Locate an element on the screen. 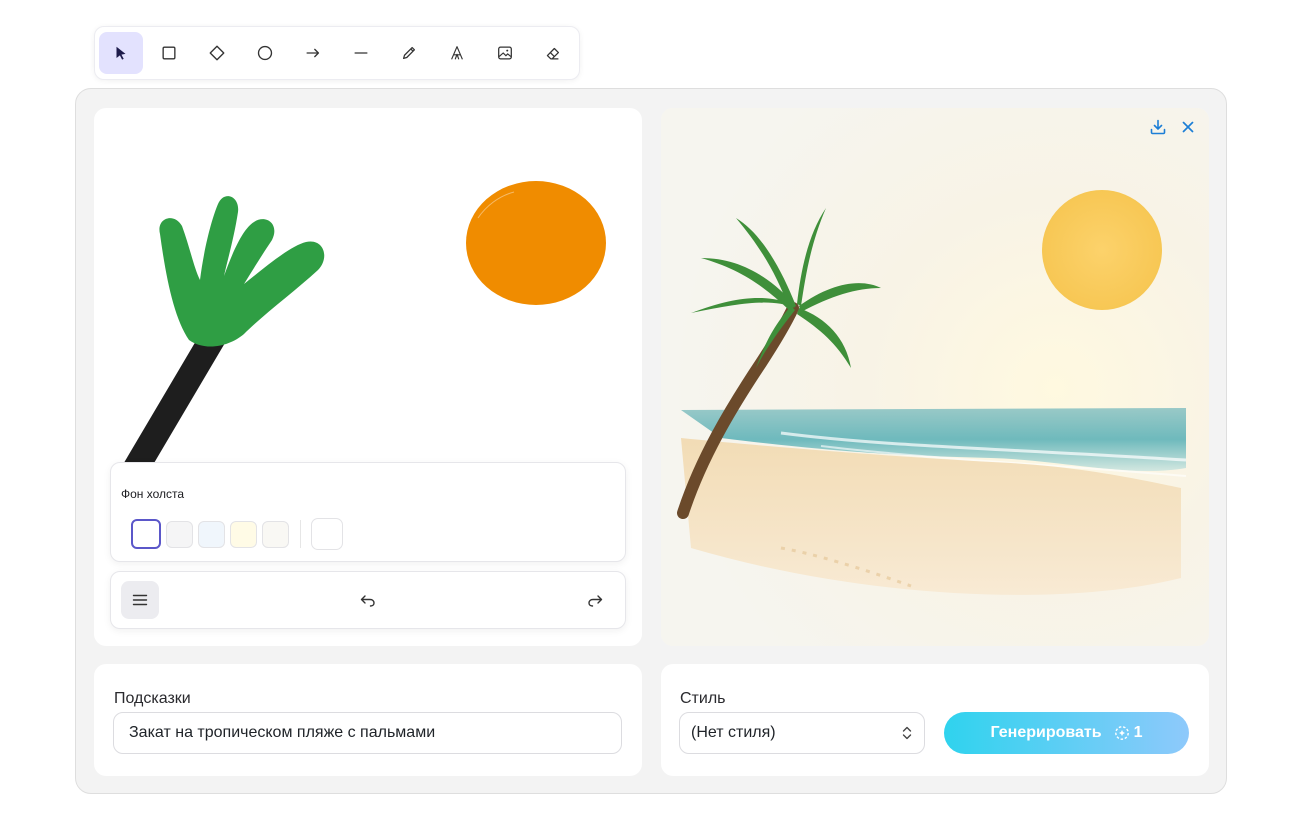  text-icon is located at coordinates (457, 53).